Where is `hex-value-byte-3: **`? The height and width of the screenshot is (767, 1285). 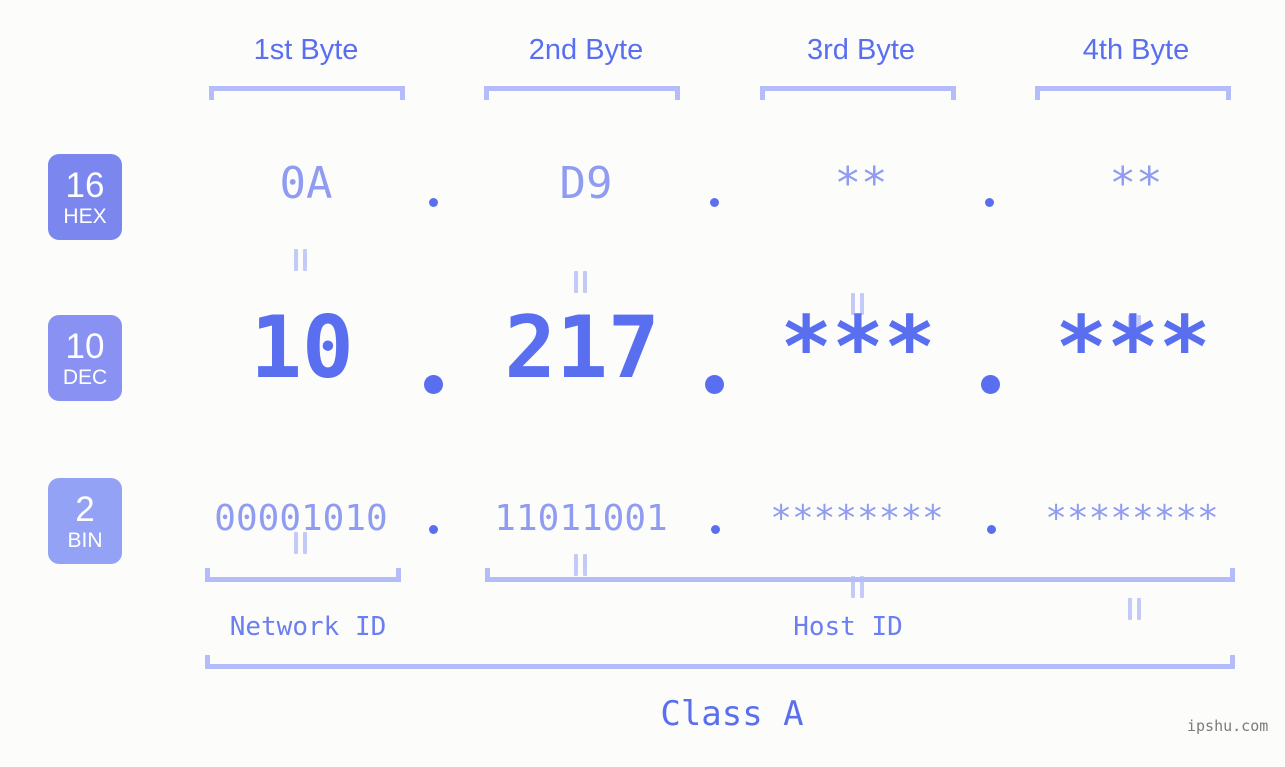
hex-value-byte-3: ** is located at coordinates (861, 183).